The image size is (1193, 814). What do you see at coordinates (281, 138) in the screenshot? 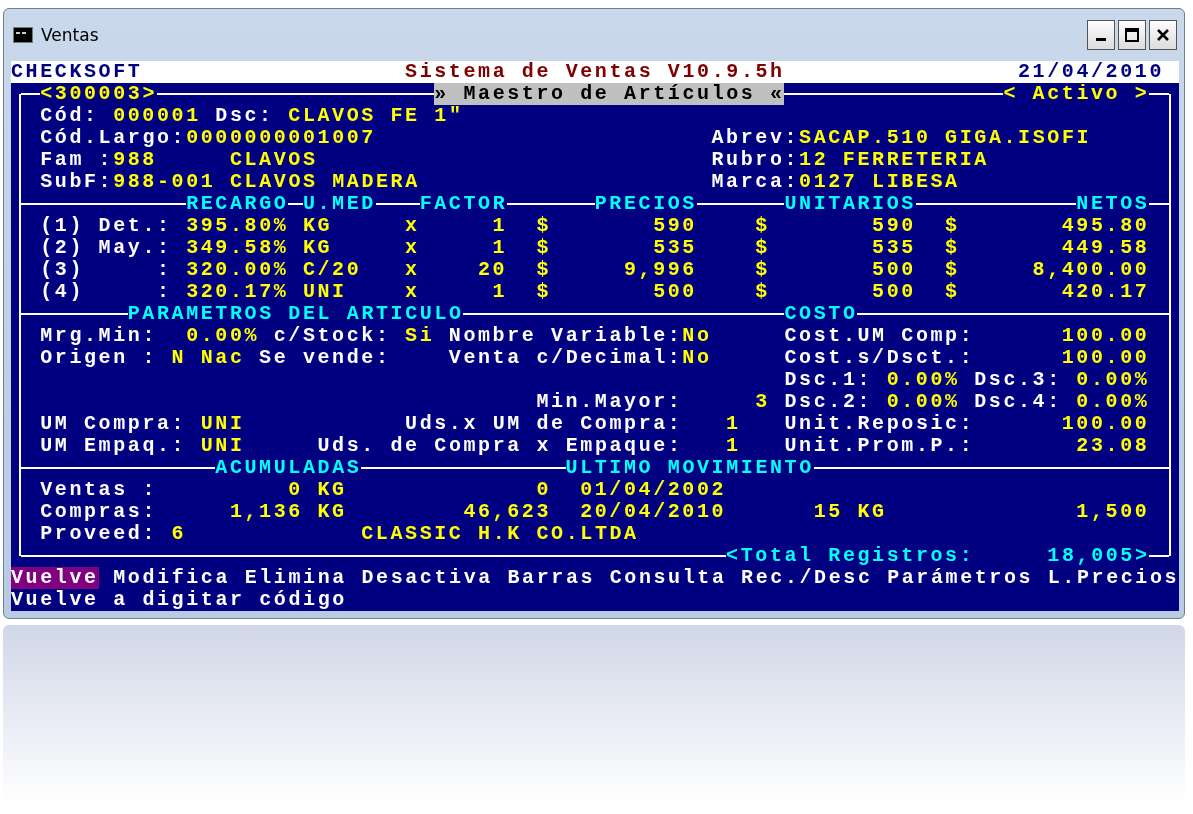
I see `field-value: 0000000001007` at bounding box center [281, 138].